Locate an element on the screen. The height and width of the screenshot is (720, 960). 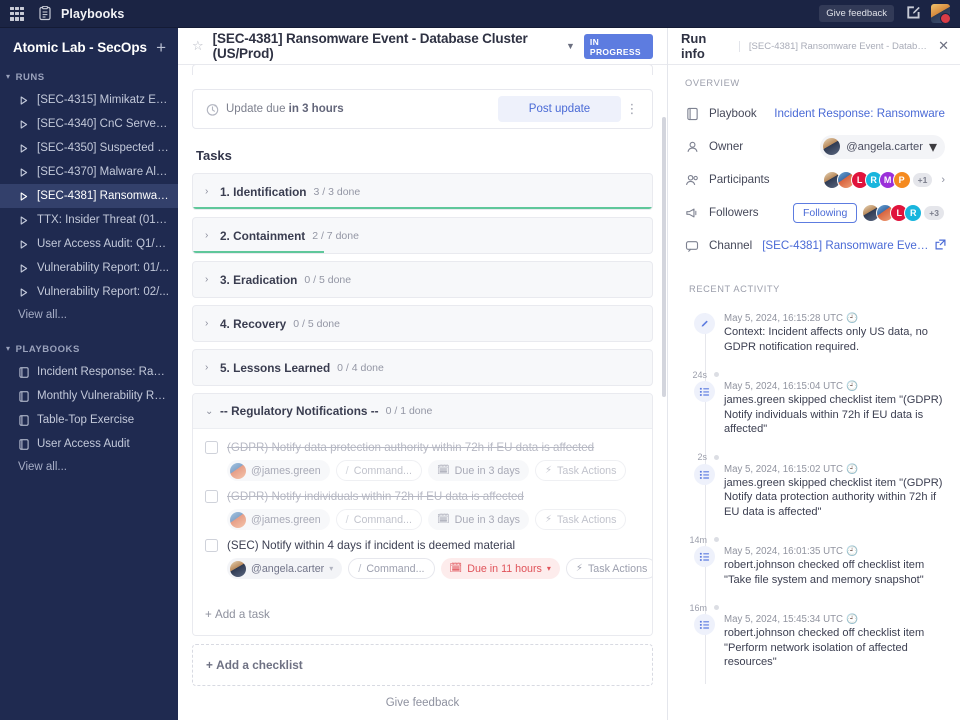
following-toggle-button: Following is located at coordinates (825, 212).